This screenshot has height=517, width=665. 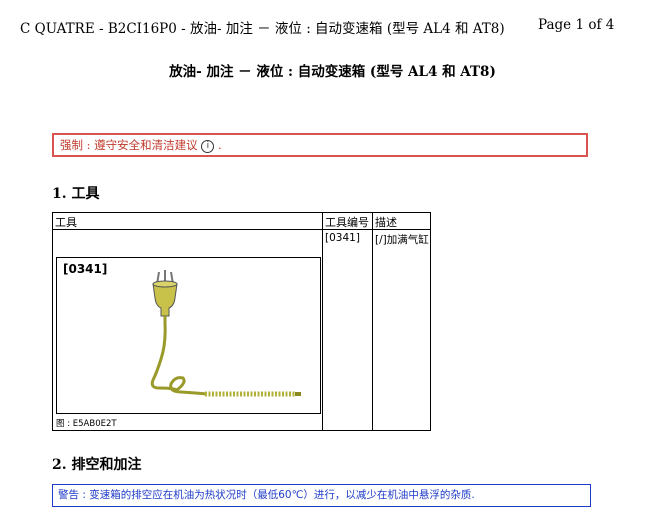 I want to click on mandatory-notice: 强制 : 遵守安全和清洁建议 i ., so click(x=320, y=145).